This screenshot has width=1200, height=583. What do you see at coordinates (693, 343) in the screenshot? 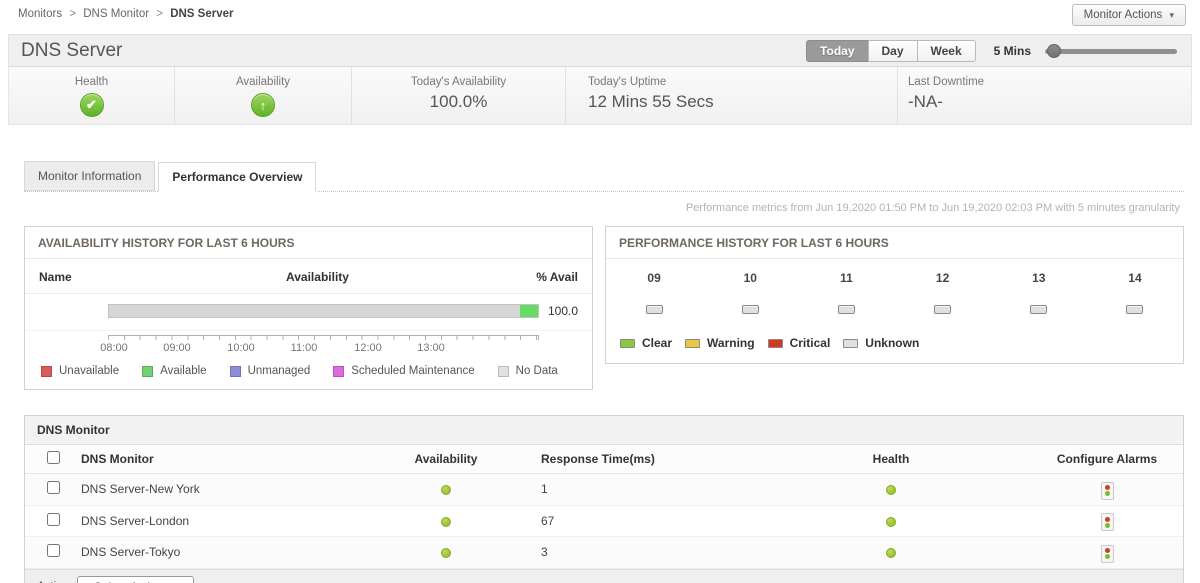
I see `warning-swatch-icon` at bounding box center [693, 343].